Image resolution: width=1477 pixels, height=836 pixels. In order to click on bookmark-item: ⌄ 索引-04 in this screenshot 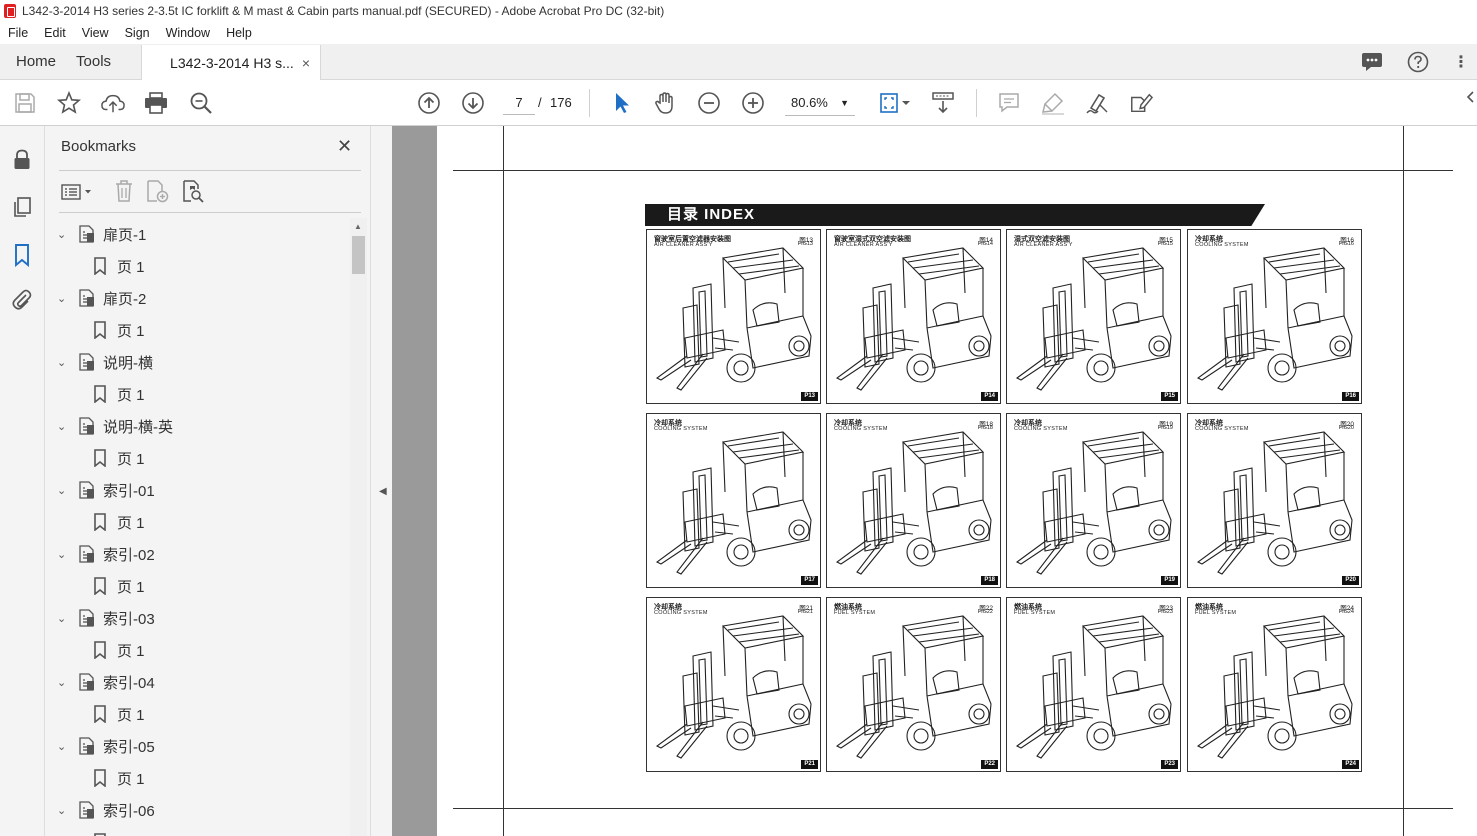, I will do `click(100, 682)`.